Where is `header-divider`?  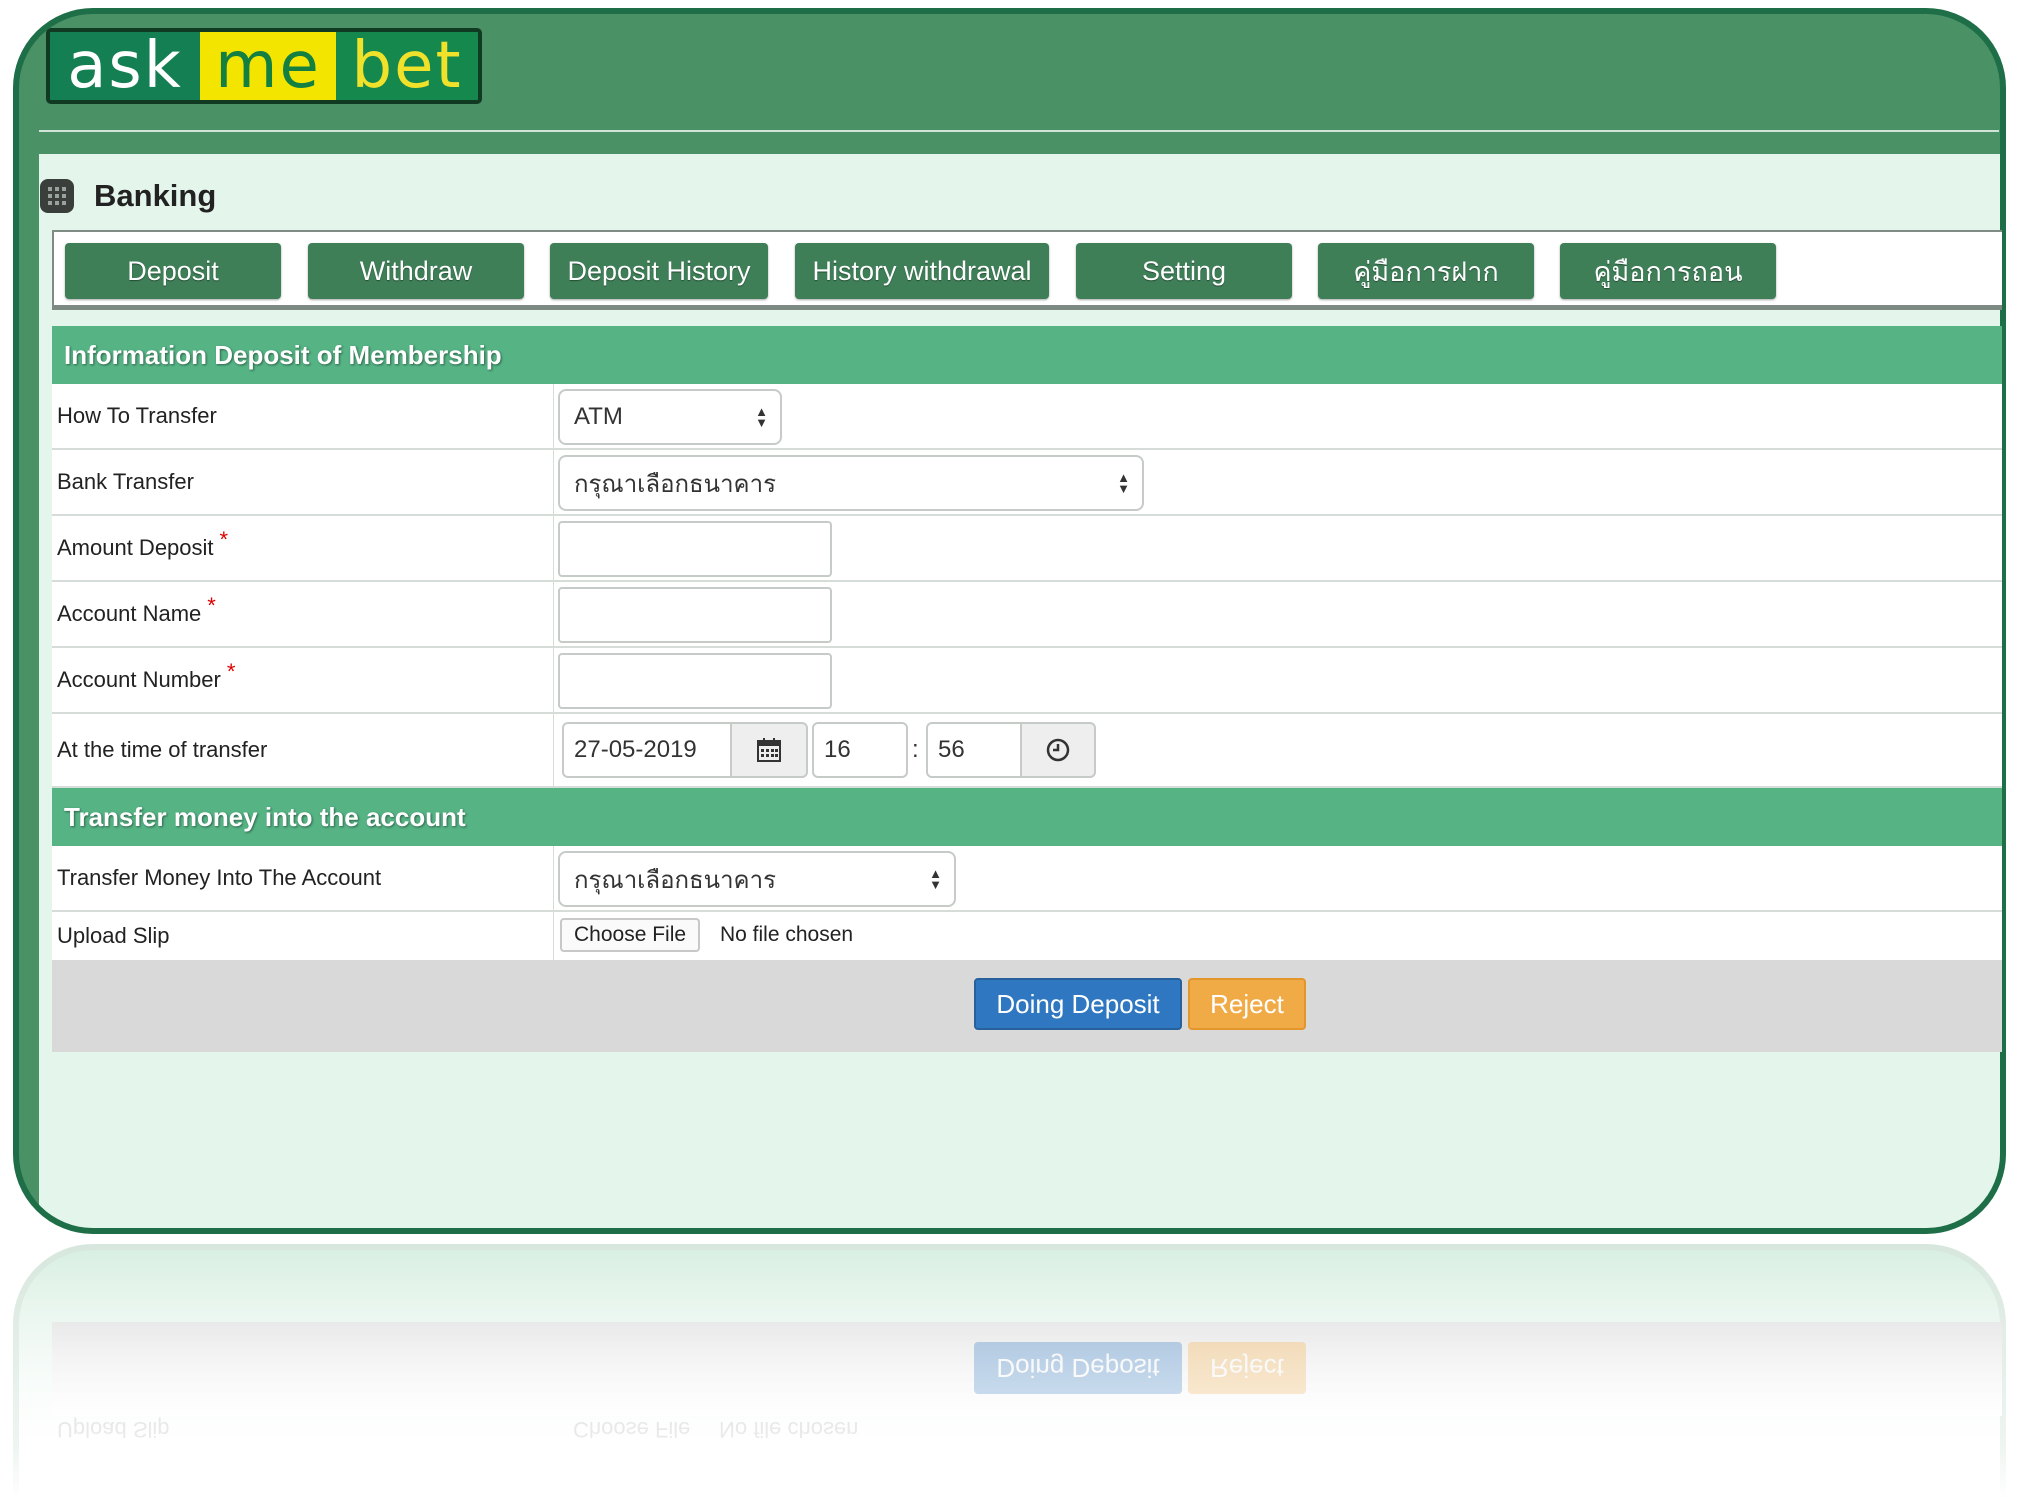 header-divider is located at coordinates (1019, 131).